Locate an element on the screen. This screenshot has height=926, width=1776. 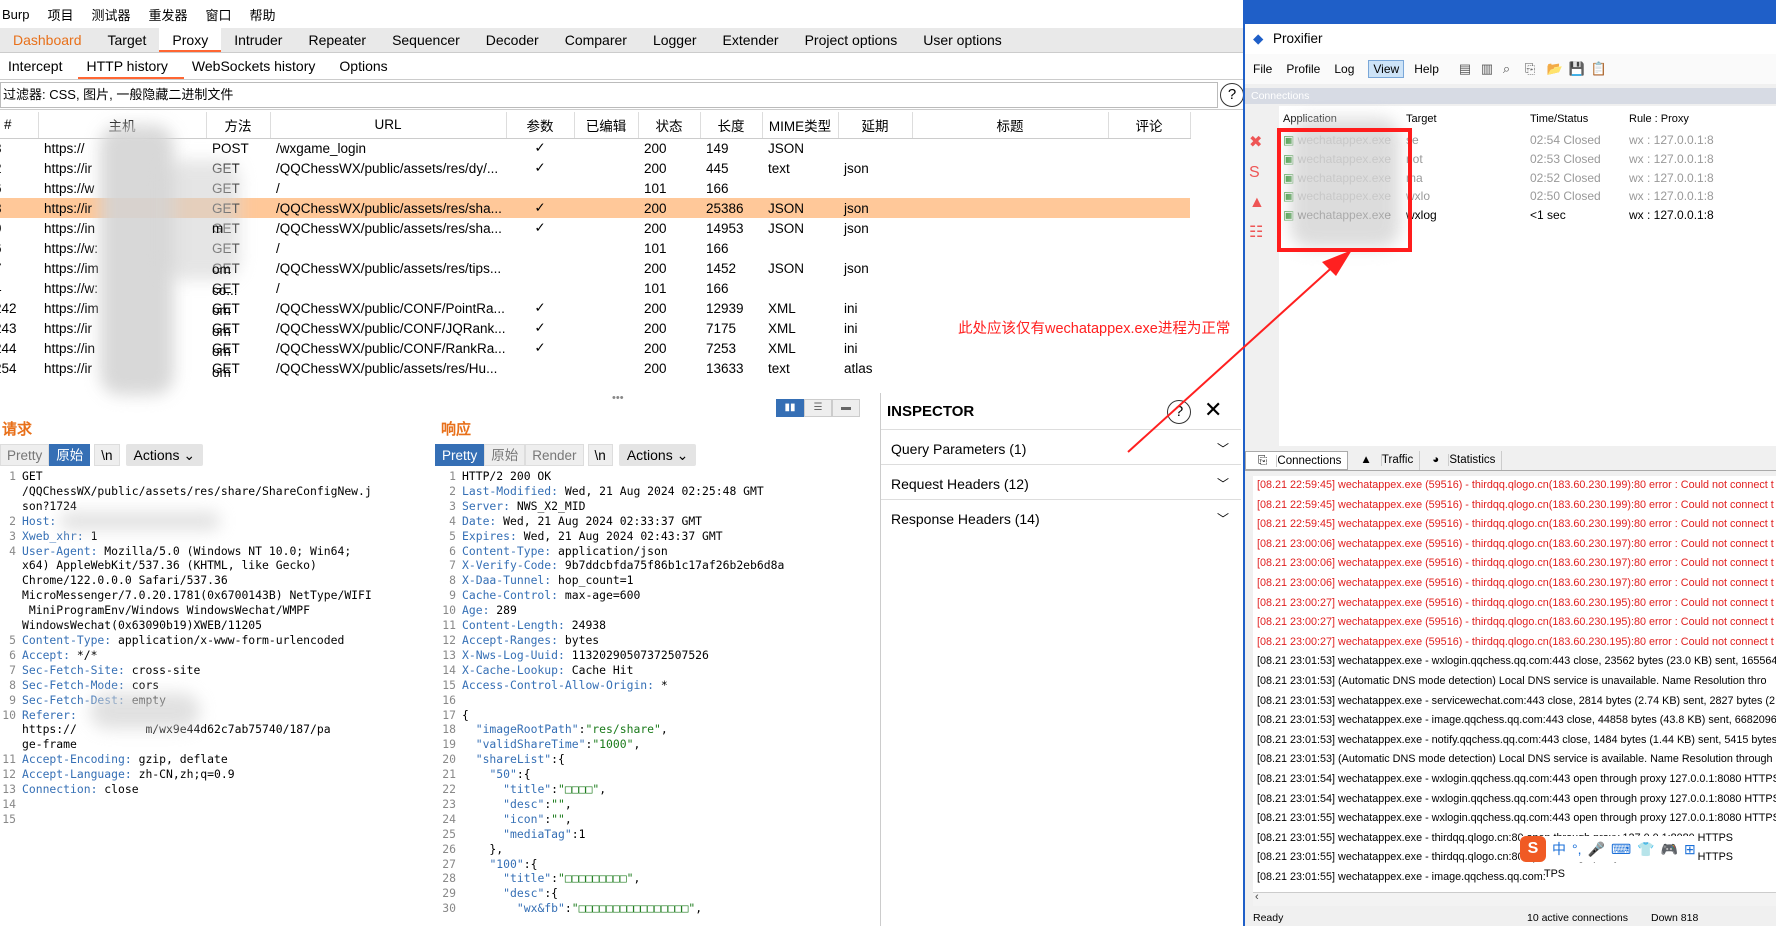
menu-item-3: 重发器 is located at coordinates (168, 14).